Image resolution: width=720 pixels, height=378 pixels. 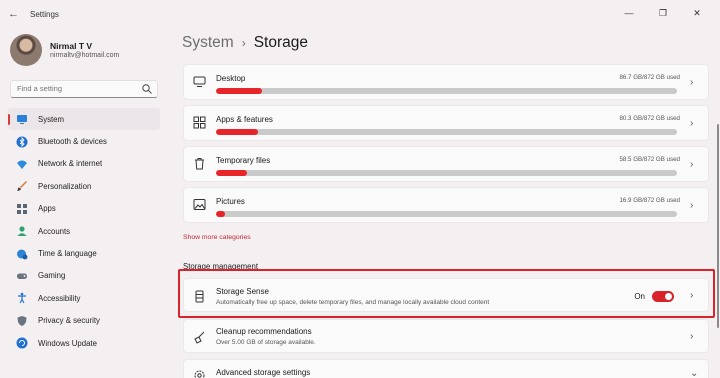 I want to click on storage-sense-label: Storage Sense, so click(x=242, y=291).